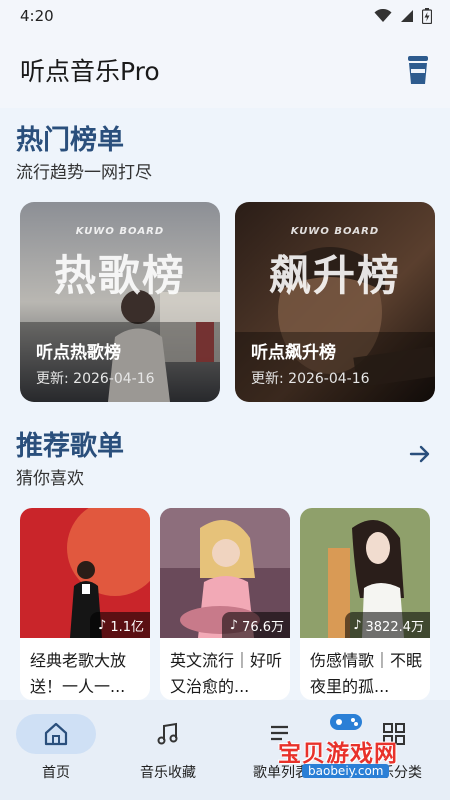 This screenshot has width=450, height=800. Describe the element at coordinates (427, 16) in the screenshot. I see `battery-icon` at that location.